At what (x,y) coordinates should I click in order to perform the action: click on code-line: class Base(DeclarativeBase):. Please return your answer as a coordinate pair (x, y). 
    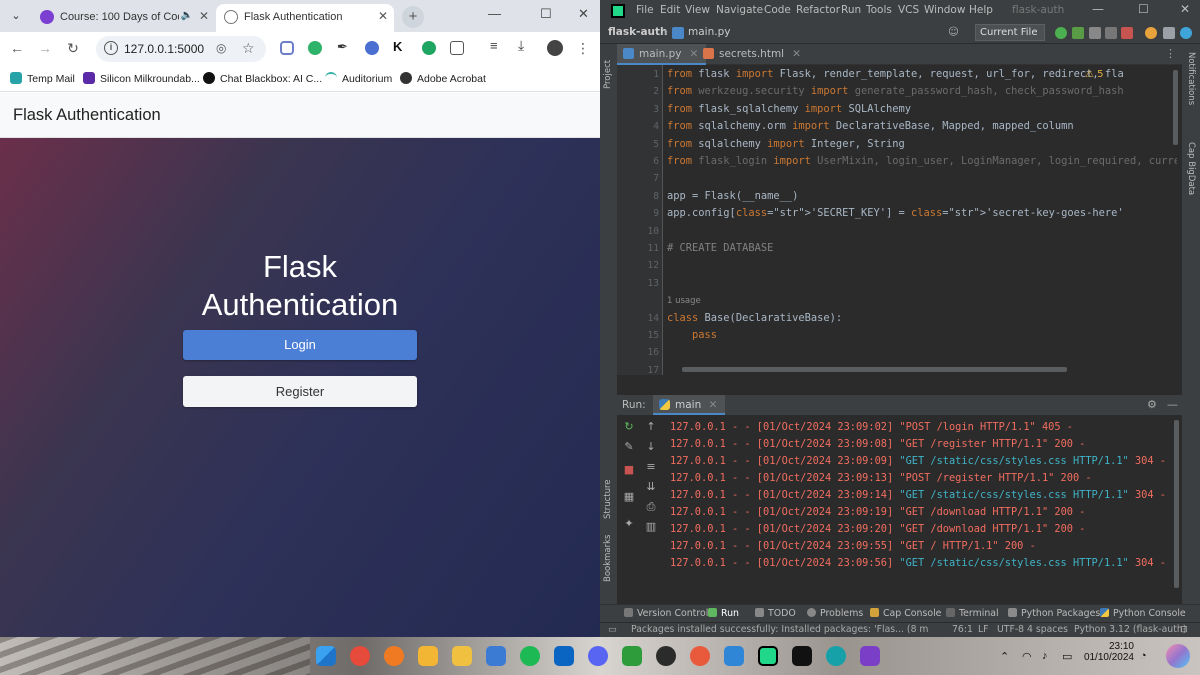
    Looking at the image, I should click on (754, 318).